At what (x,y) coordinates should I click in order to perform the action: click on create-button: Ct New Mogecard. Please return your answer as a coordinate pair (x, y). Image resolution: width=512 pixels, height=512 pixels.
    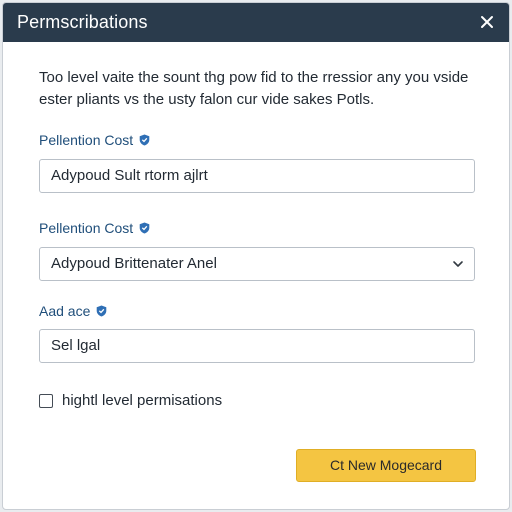
    Looking at the image, I should click on (386, 465).